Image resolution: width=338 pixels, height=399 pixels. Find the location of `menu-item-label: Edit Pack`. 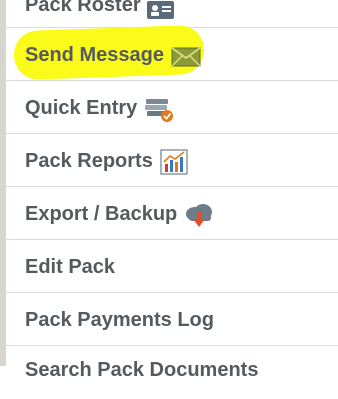

menu-item-label: Edit Pack is located at coordinates (70, 267).